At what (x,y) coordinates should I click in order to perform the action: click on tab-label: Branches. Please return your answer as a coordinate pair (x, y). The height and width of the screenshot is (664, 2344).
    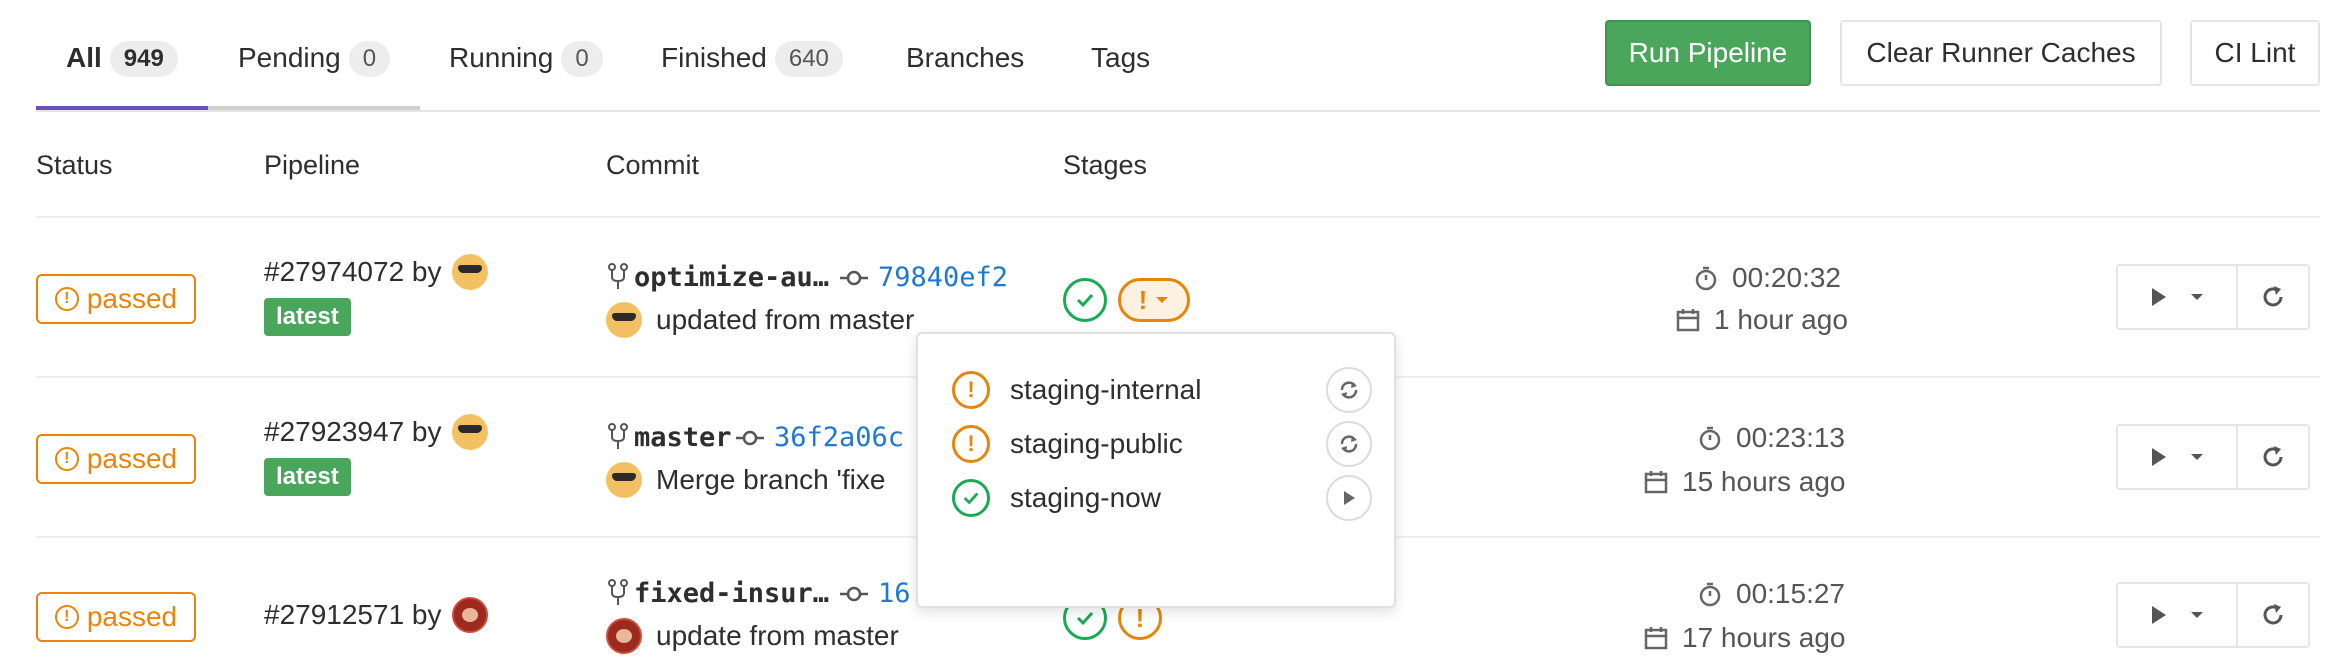
    Looking at the image, I should click on (965, 57).